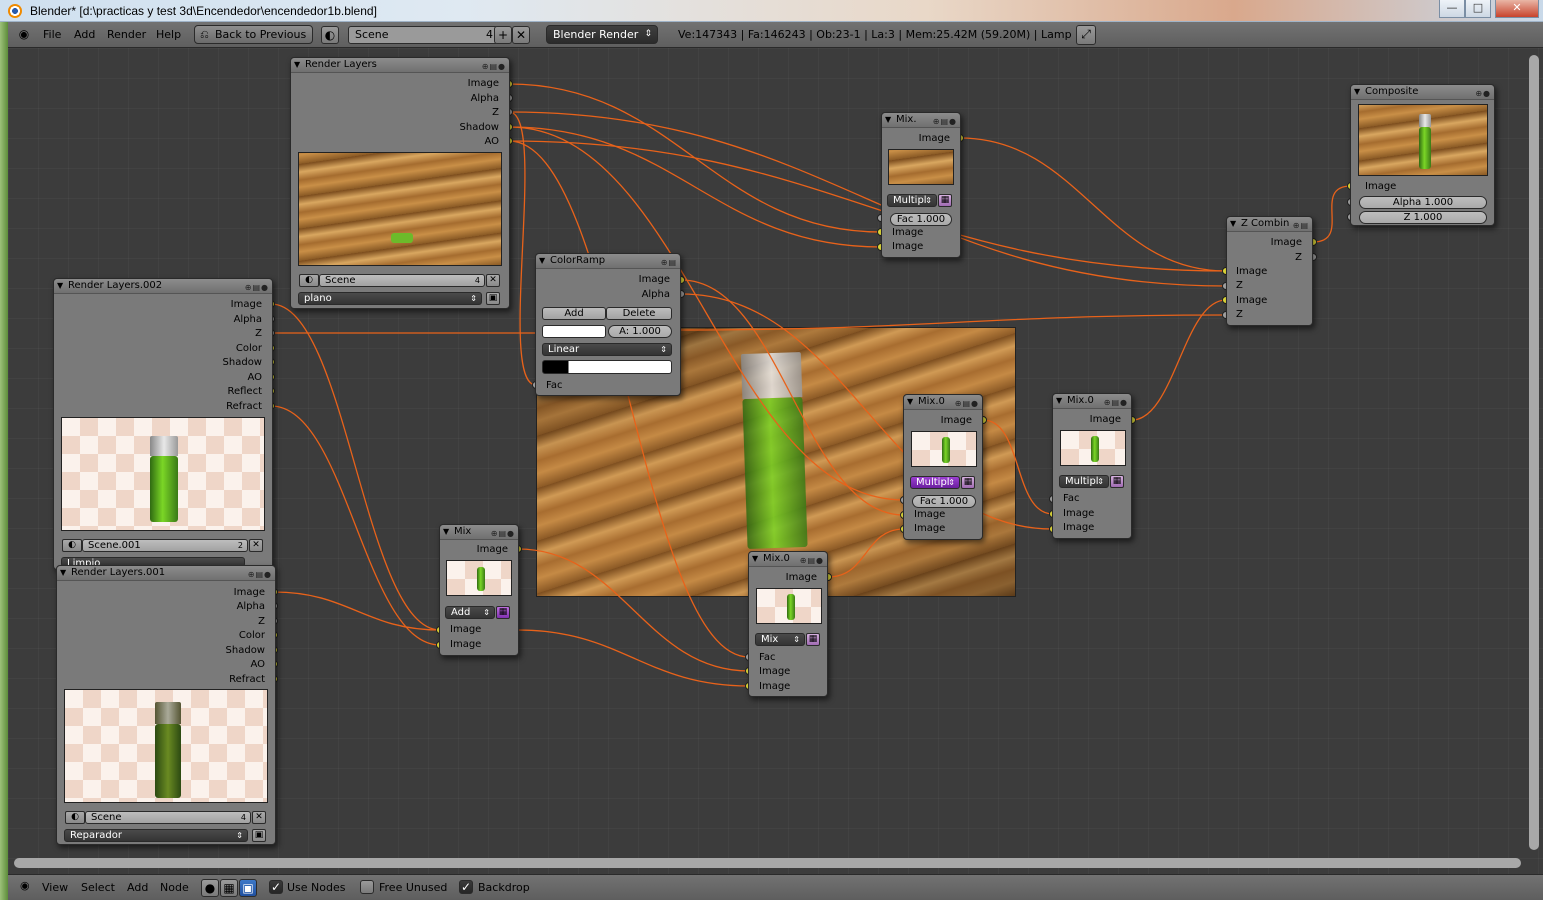  Describe the element at coordinates (1423, 202) in the screenshot. I see `alpha-field: Alpha 1.000` at that location.